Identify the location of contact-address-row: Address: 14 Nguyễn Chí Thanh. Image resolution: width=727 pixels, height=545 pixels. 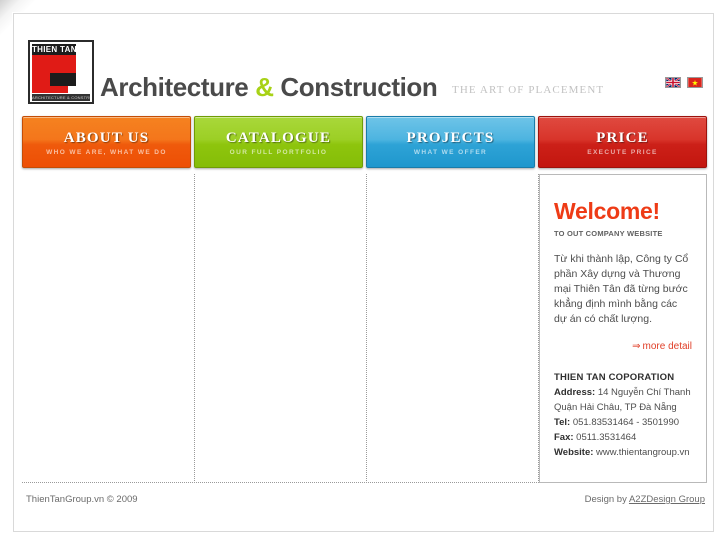
(623, 392).